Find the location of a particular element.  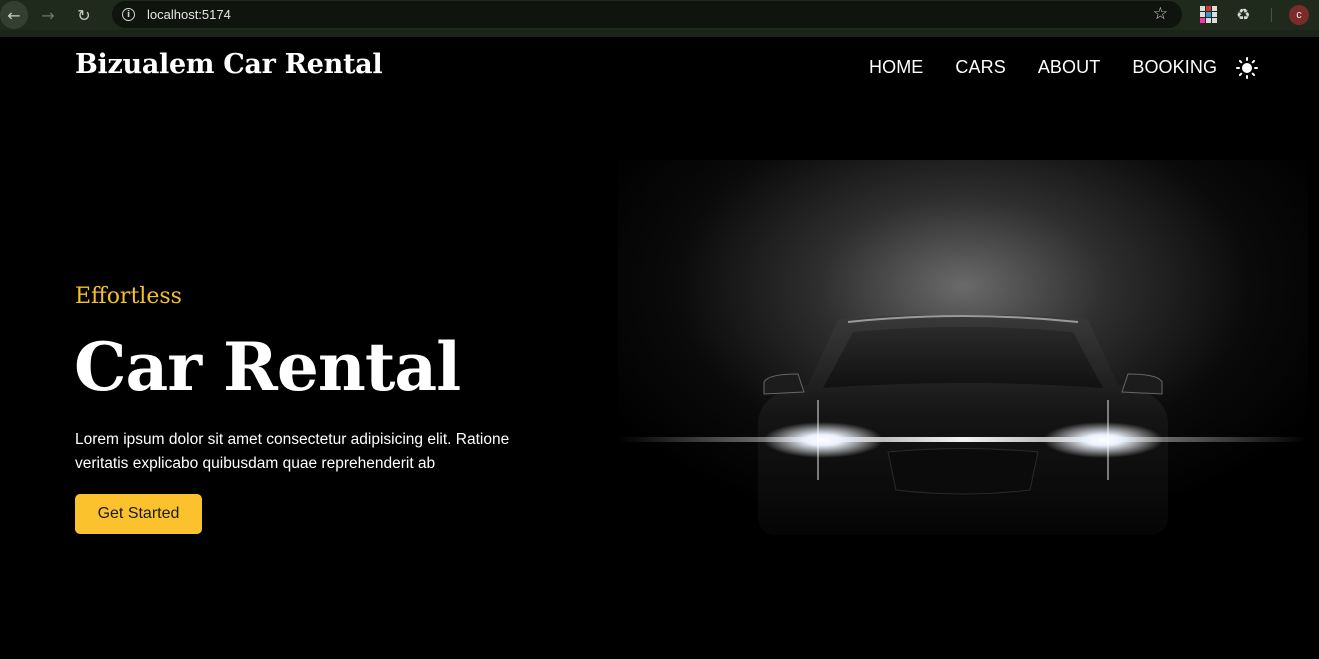

browser-toolbar: ← → ↻ i localhost:5174 ☆ ♻ c is located at coordinates (659, 15).